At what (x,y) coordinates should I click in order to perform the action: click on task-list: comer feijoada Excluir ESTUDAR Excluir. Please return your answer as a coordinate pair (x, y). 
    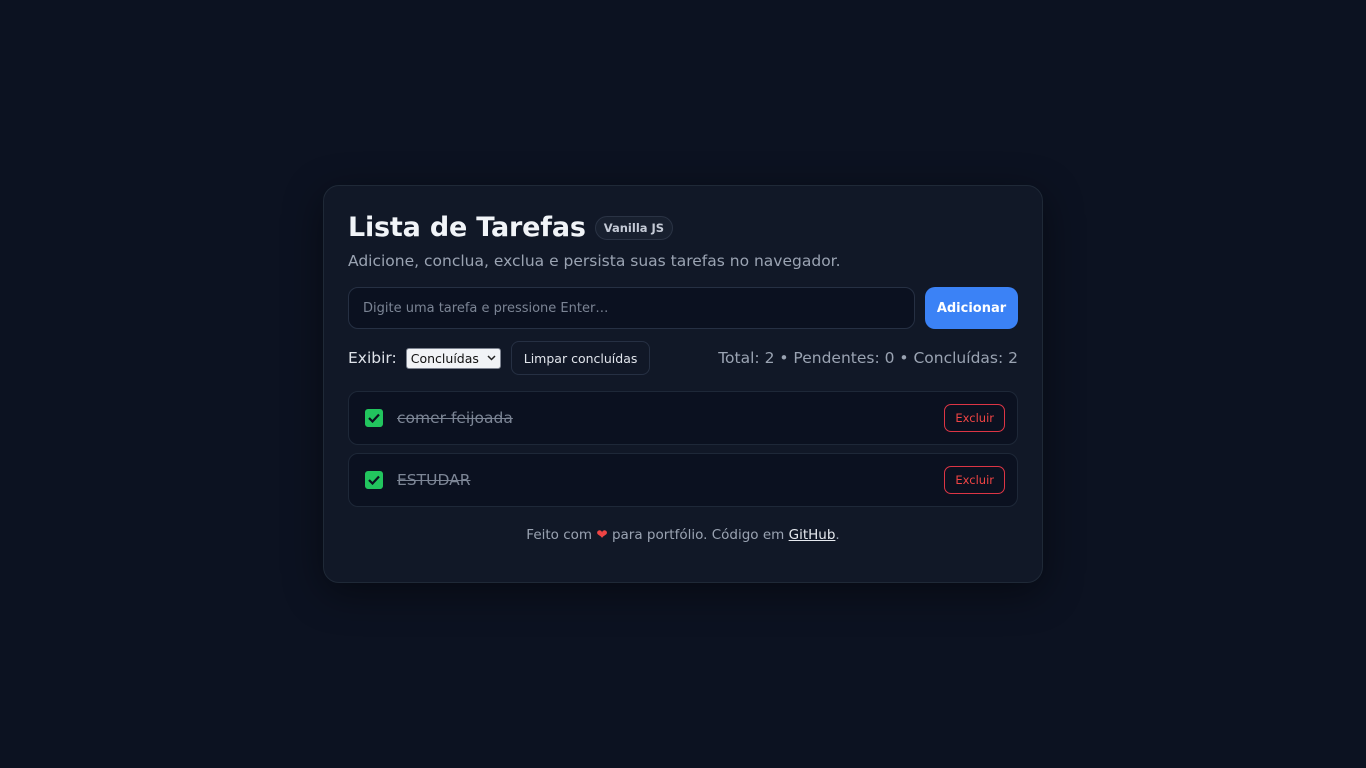
    Looking at the image, I should click on (683, 453).